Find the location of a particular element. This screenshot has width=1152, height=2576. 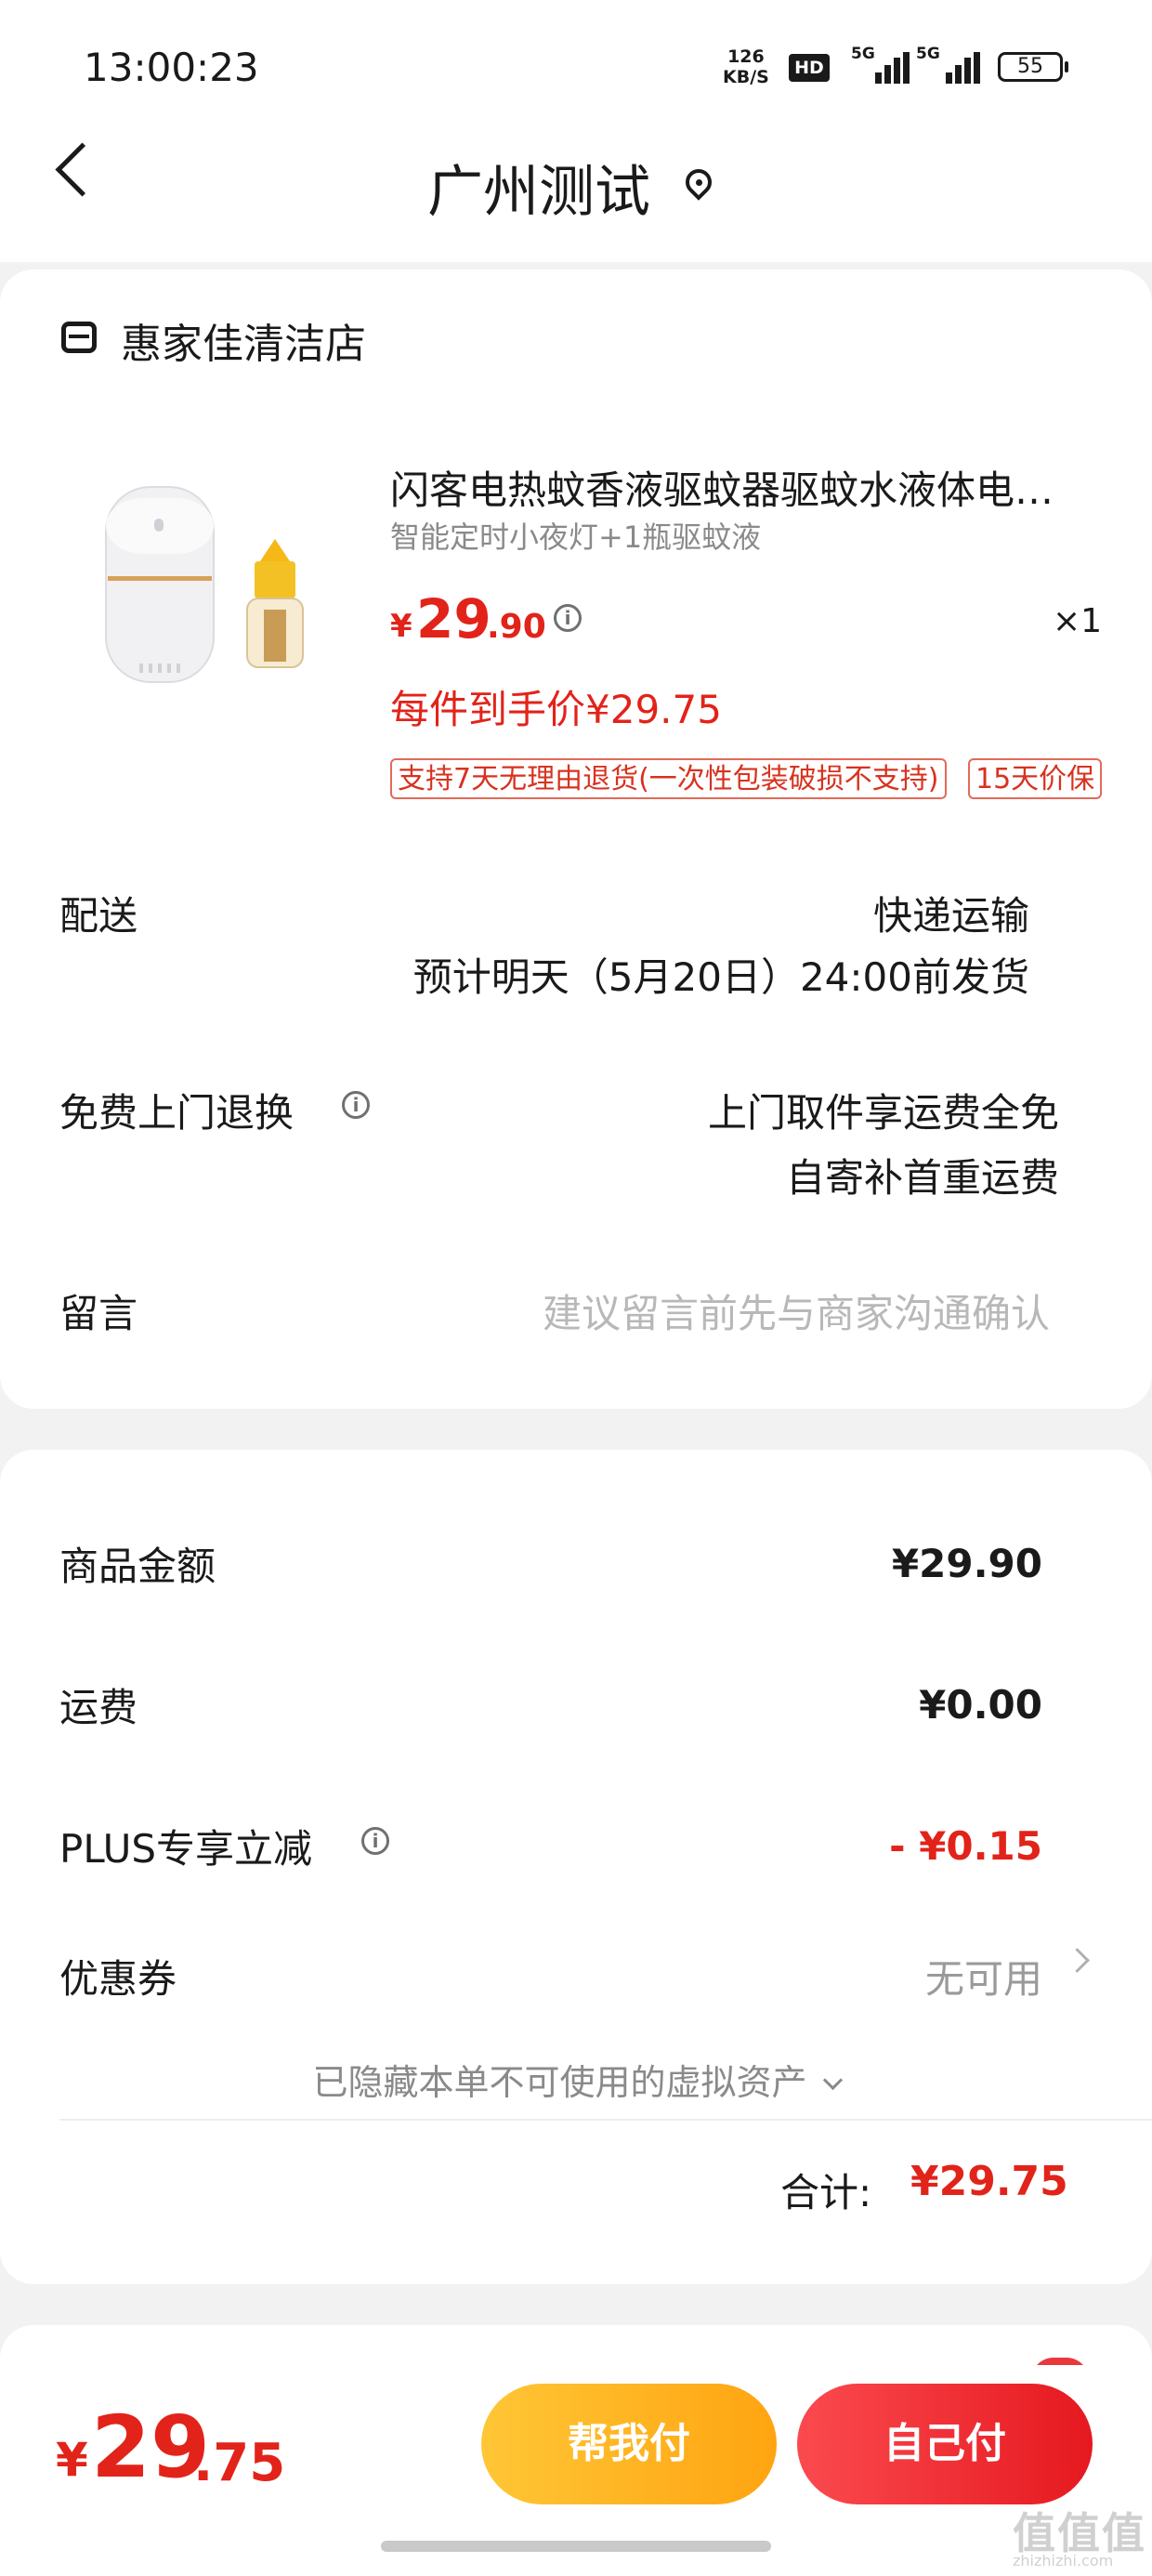

shipping-value: ¥0.00 is located at coordinates (980, 1705).